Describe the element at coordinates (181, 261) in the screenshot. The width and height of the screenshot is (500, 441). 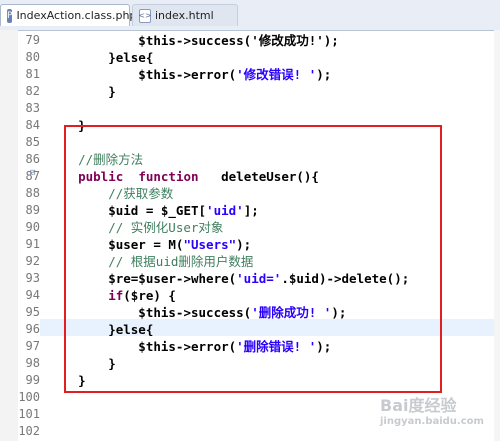
I see `code-text: // 根据uid删除用户数据` at that location.